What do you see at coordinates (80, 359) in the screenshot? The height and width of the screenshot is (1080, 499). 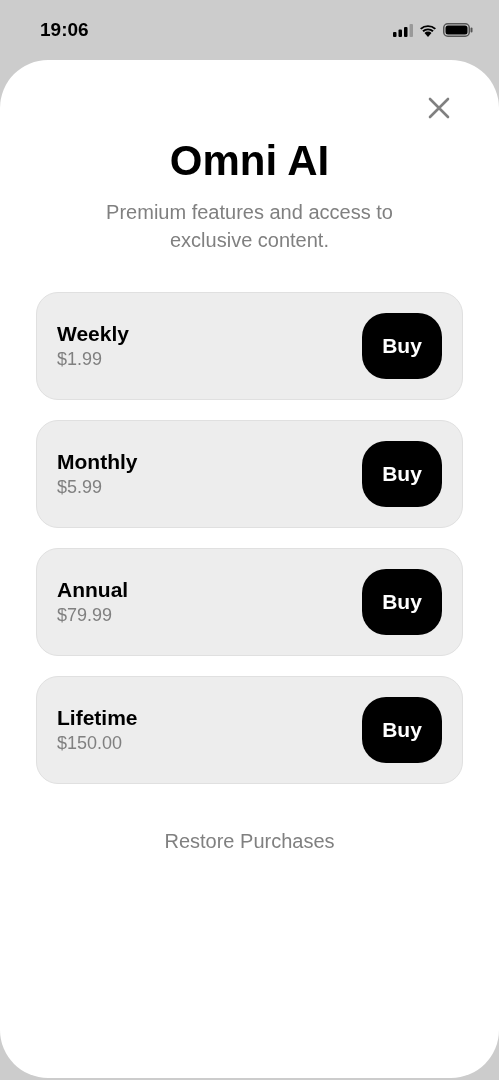 I see `plan-price: $1.99` at bounding box center [80, 359].